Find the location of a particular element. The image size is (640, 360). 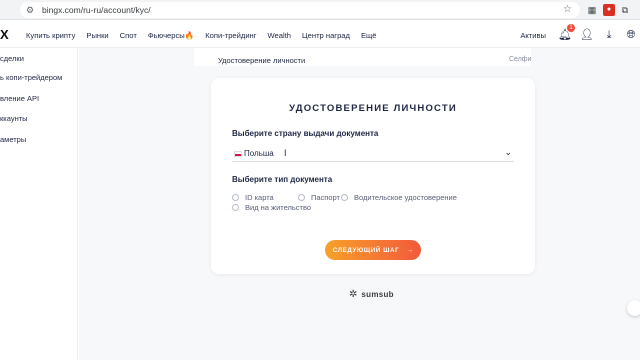

site-info-icon: ⚙ is located at coordinates (31, 10).